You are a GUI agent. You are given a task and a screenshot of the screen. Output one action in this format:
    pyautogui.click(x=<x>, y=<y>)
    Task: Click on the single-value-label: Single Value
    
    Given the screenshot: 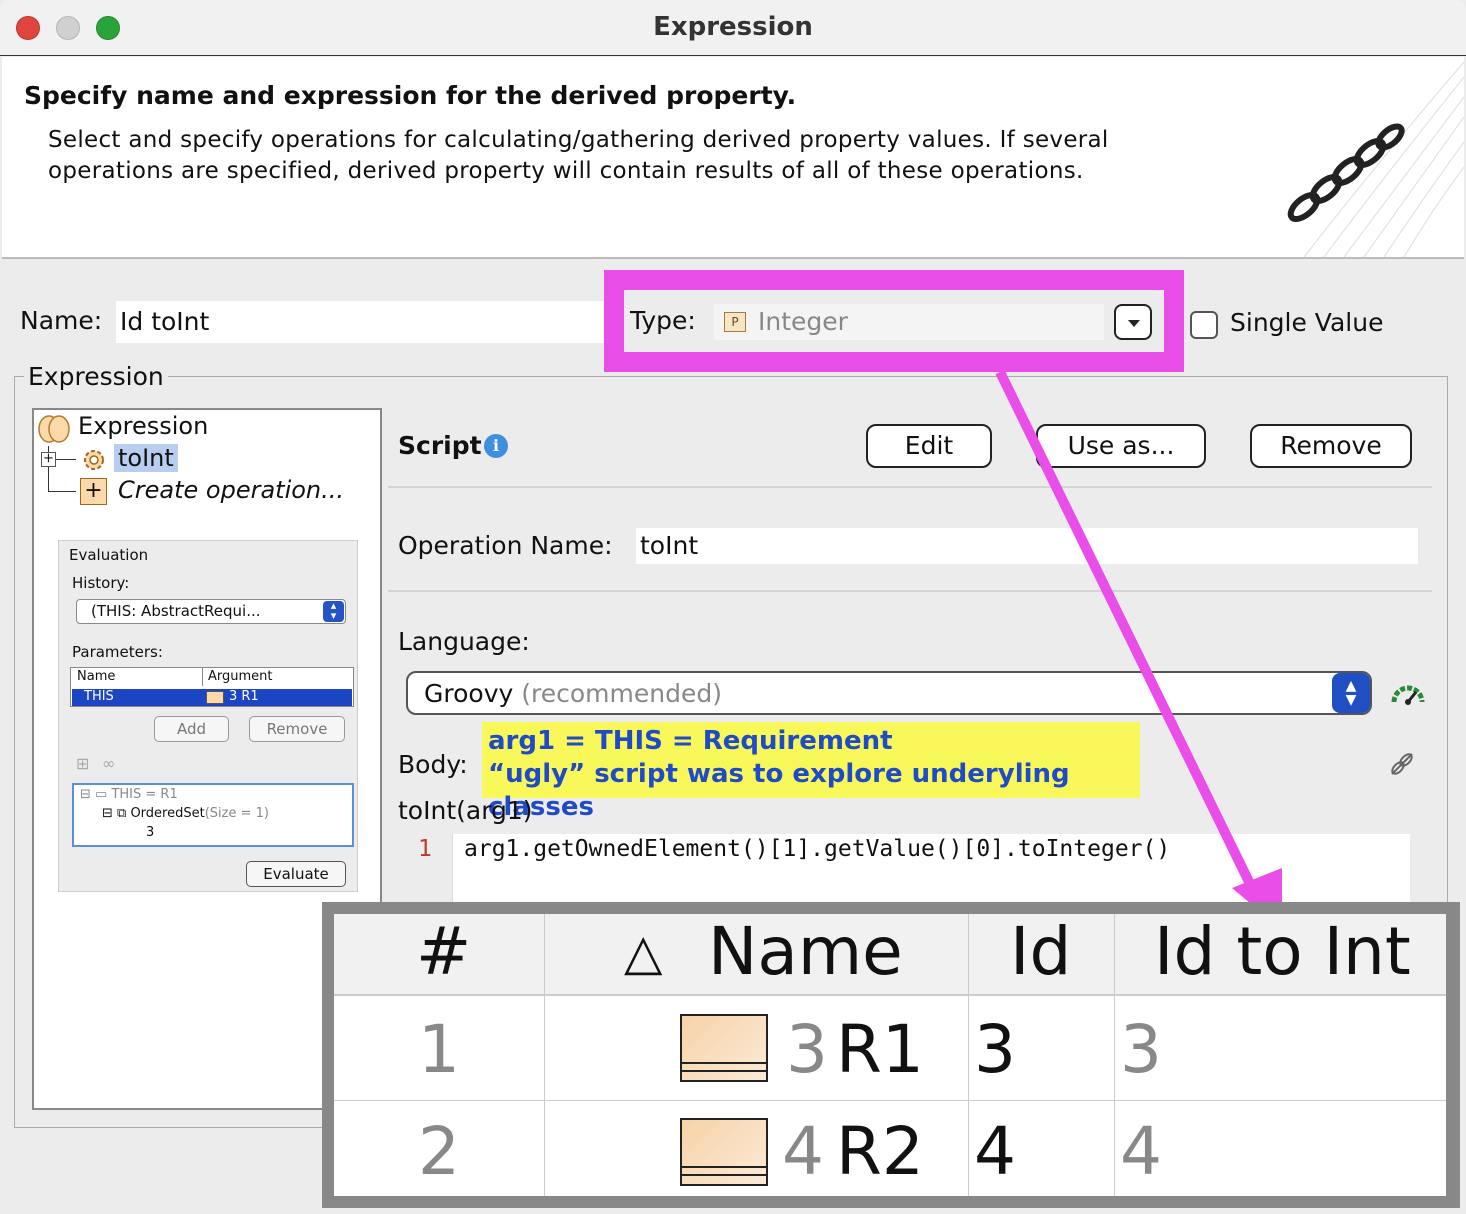 What is the action you would take?
    pyautogui.click(x=1307, y=322)
    